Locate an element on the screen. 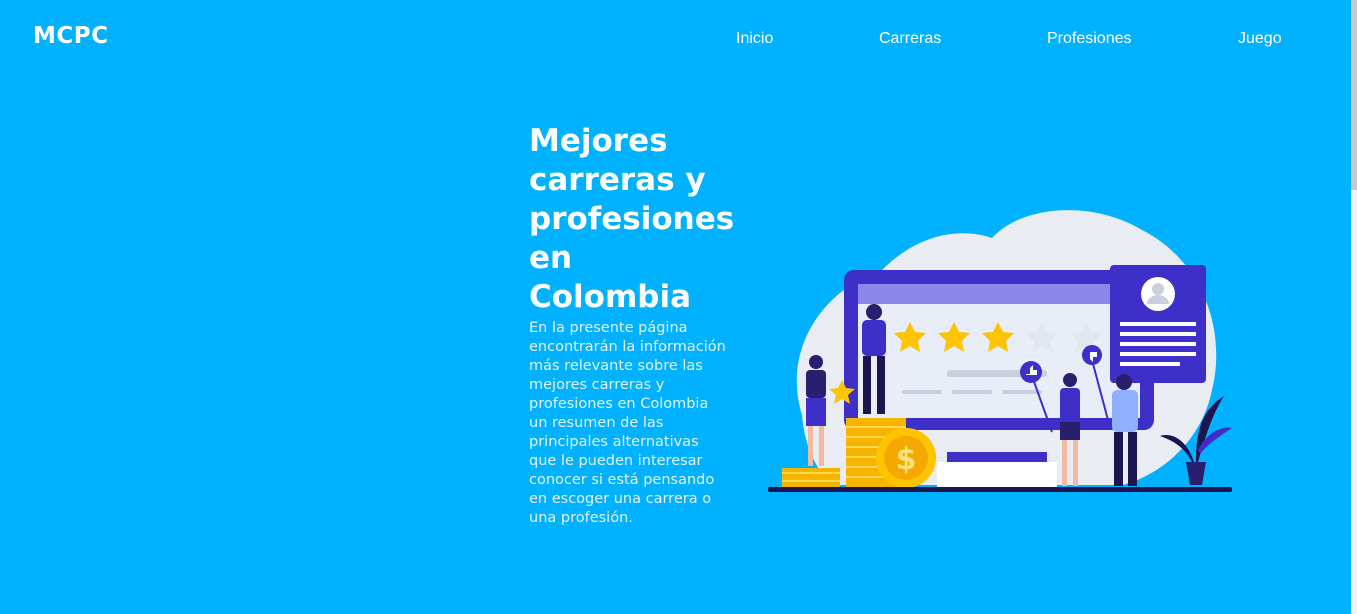 The image size is (1357, 614). ground-line is located at coordinates (1000, 489).